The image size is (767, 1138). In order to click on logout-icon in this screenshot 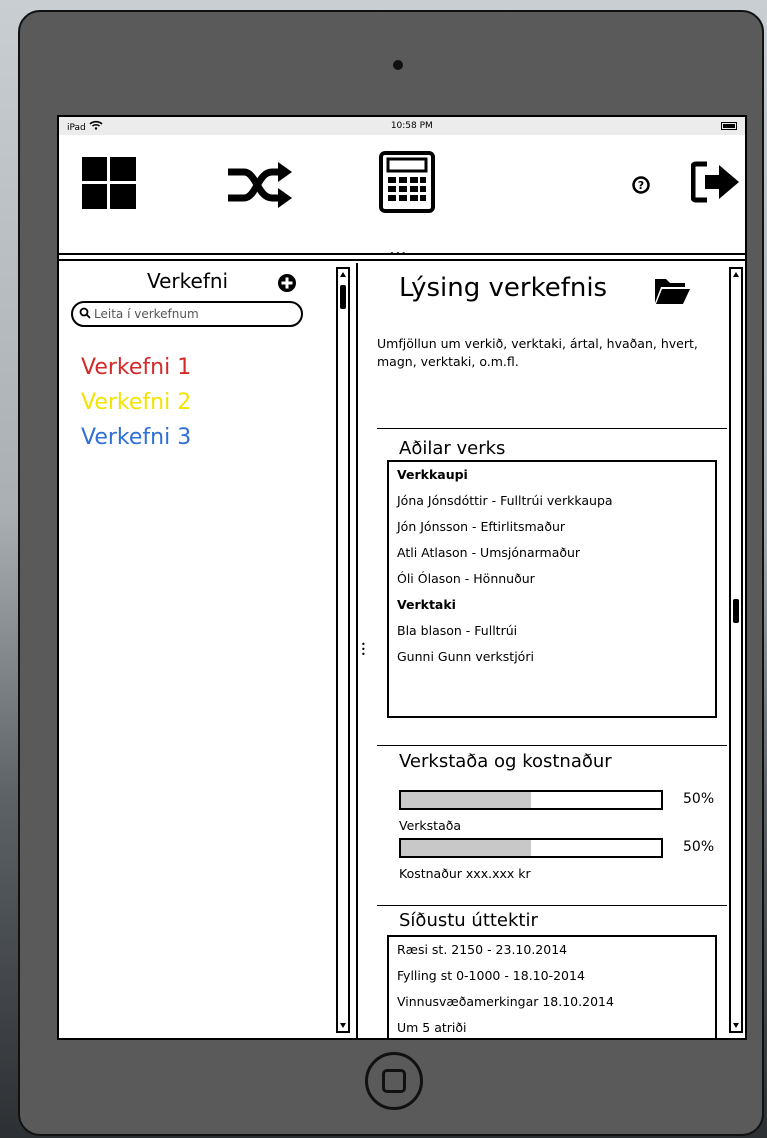, I will do `click(716, 182)`.